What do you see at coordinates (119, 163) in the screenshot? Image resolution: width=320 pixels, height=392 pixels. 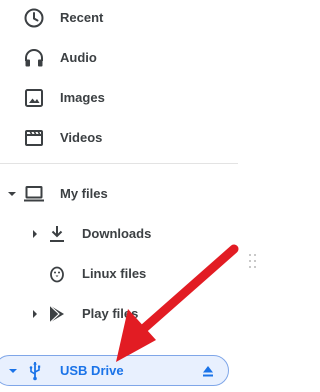 I see `section-divider` at bounding box center [119, 163].